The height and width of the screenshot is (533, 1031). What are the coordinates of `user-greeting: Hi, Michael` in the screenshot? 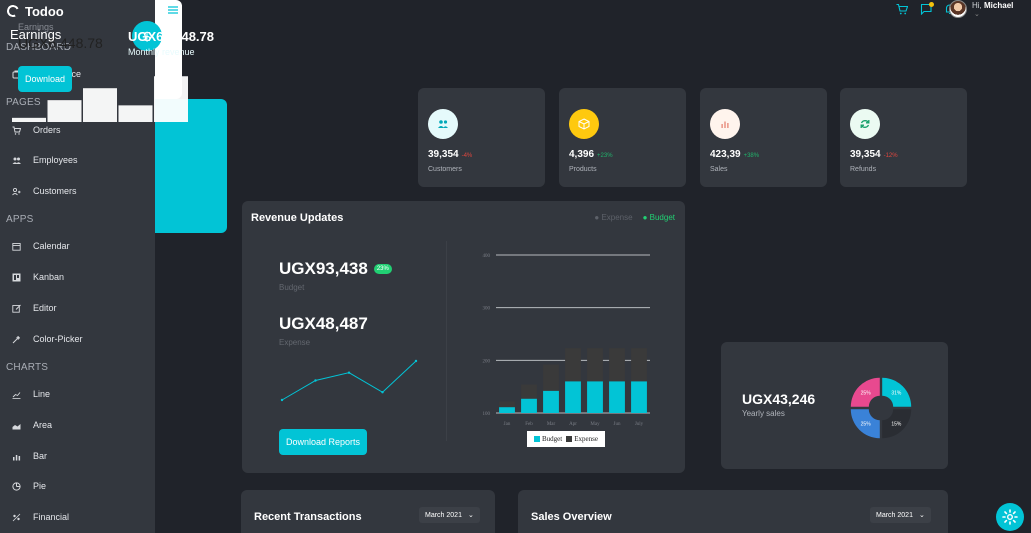 It's located at (992, 5).